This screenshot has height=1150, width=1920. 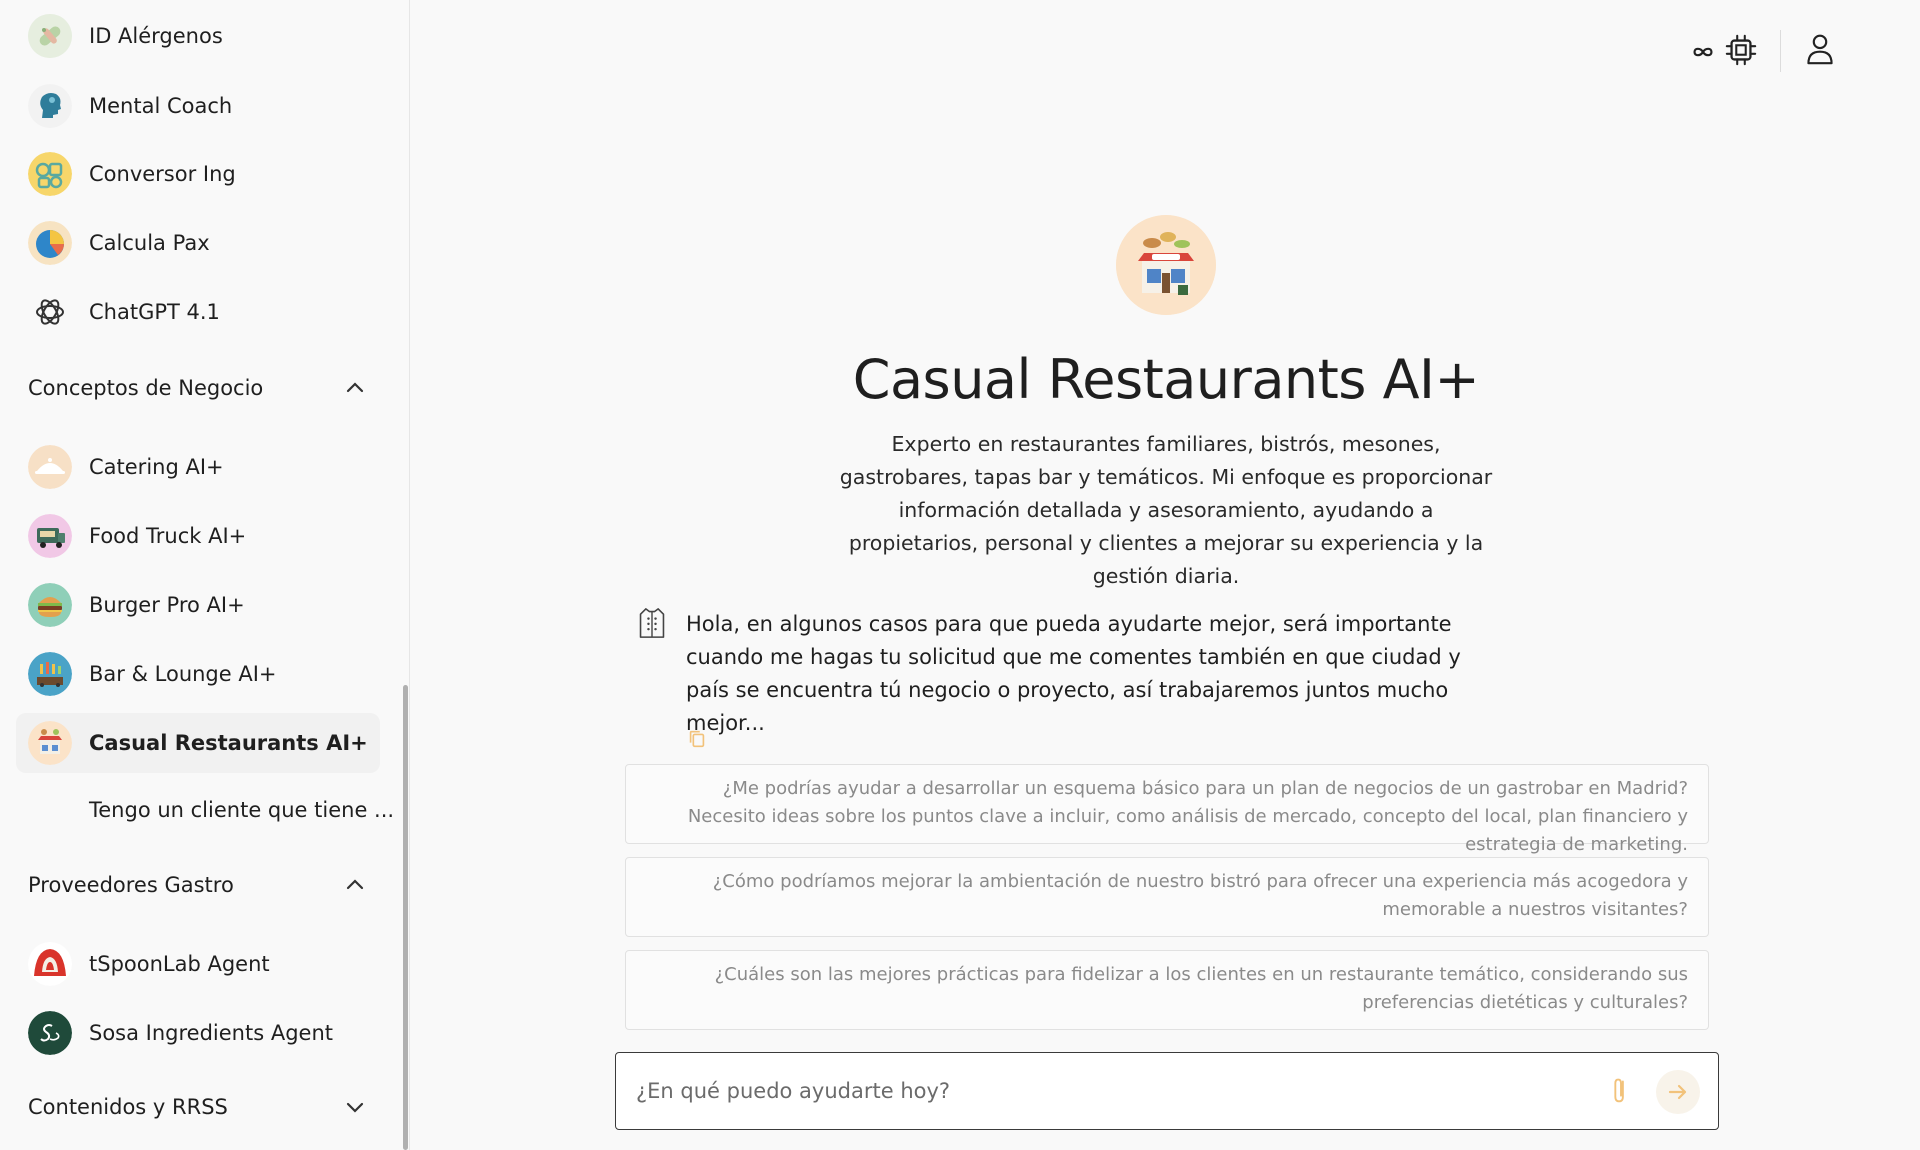 I want to click on food-truck-icon, so click(x=50, y=536).